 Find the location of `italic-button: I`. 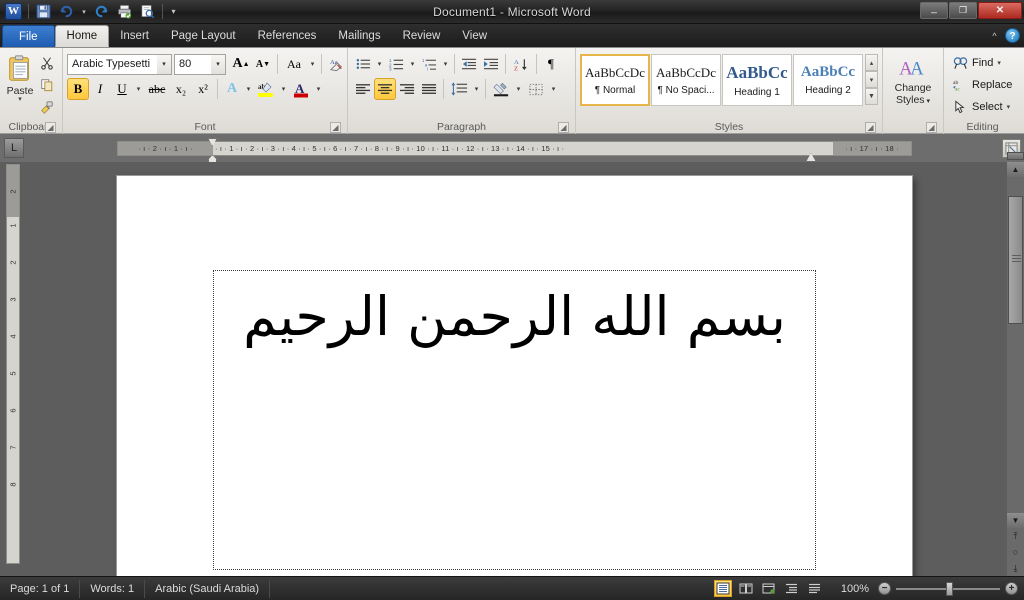

italic-button: I is located at coordinates (100, 89).